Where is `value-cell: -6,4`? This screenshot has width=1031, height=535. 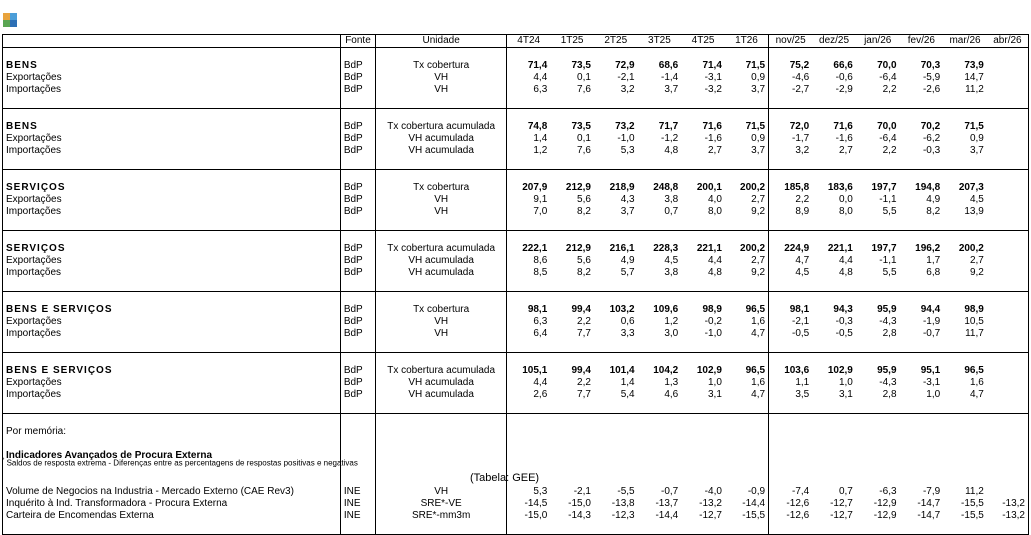
value-cell: -6,4 is located at coordinates (888, 77).